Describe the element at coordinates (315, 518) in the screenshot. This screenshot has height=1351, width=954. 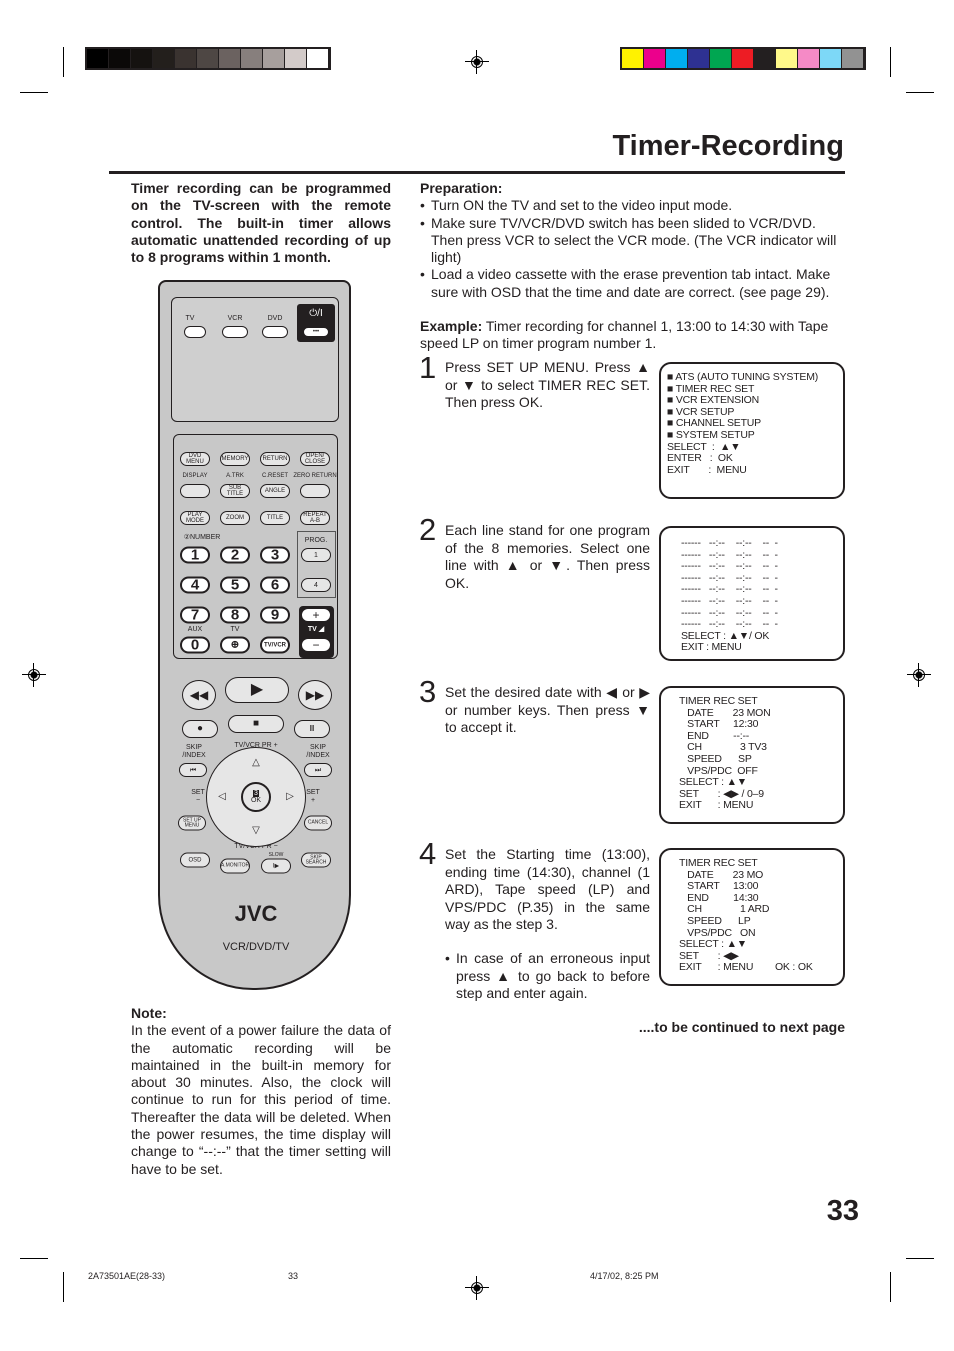
I see `repeat-ab-button: REPEAT A-B` at that location.